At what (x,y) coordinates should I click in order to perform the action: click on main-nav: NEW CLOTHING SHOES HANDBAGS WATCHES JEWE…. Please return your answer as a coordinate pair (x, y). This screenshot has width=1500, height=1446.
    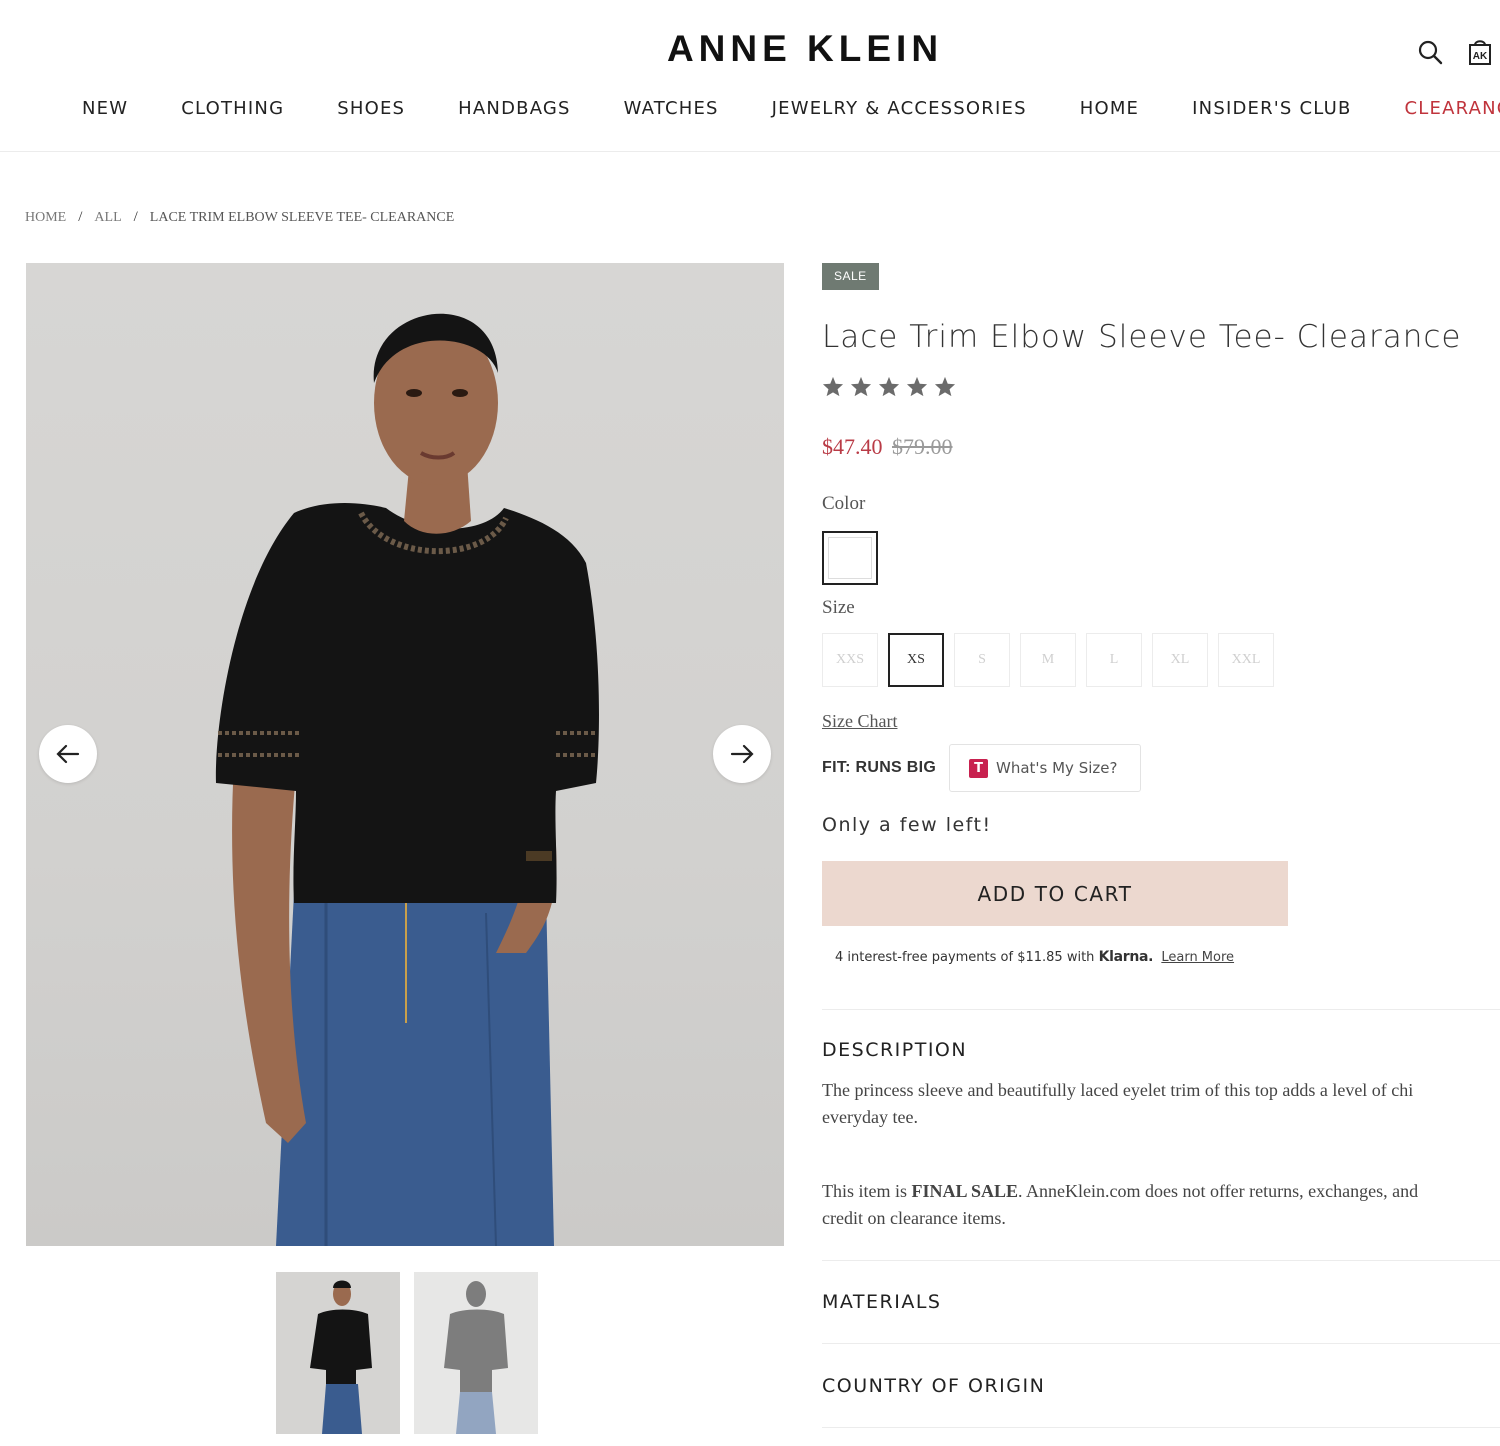
    Looking at the image, I should click on (791, 108).